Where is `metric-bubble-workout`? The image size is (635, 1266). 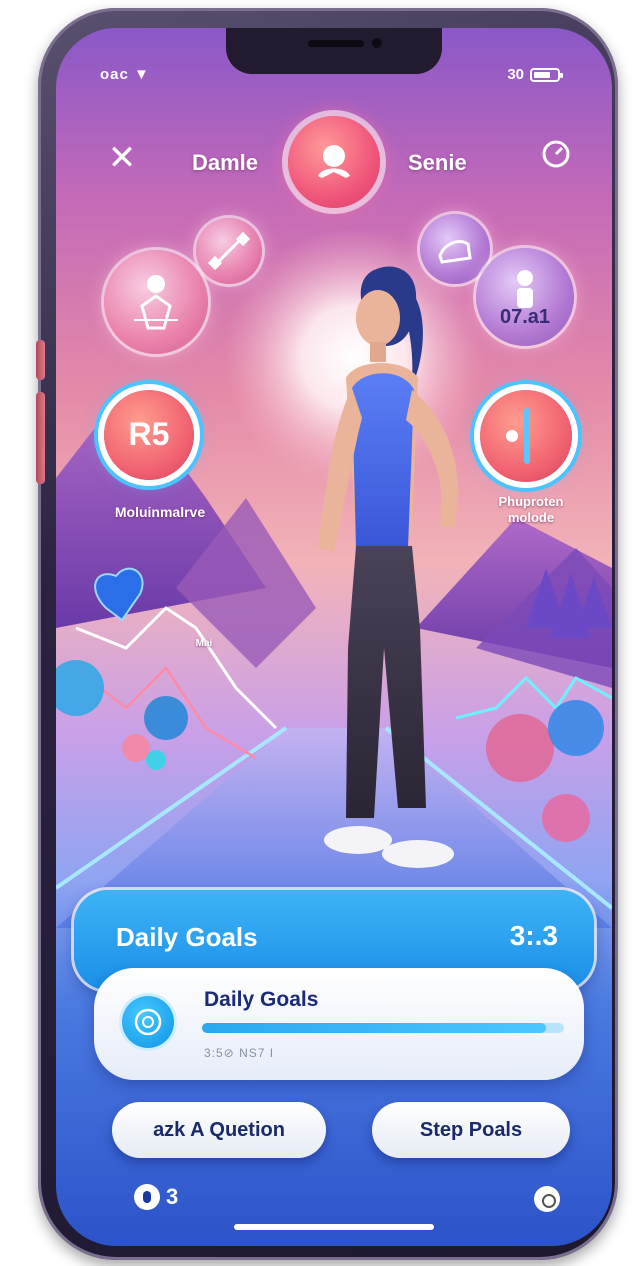
metric-bubble-workout is located at coordinates (156, 302).